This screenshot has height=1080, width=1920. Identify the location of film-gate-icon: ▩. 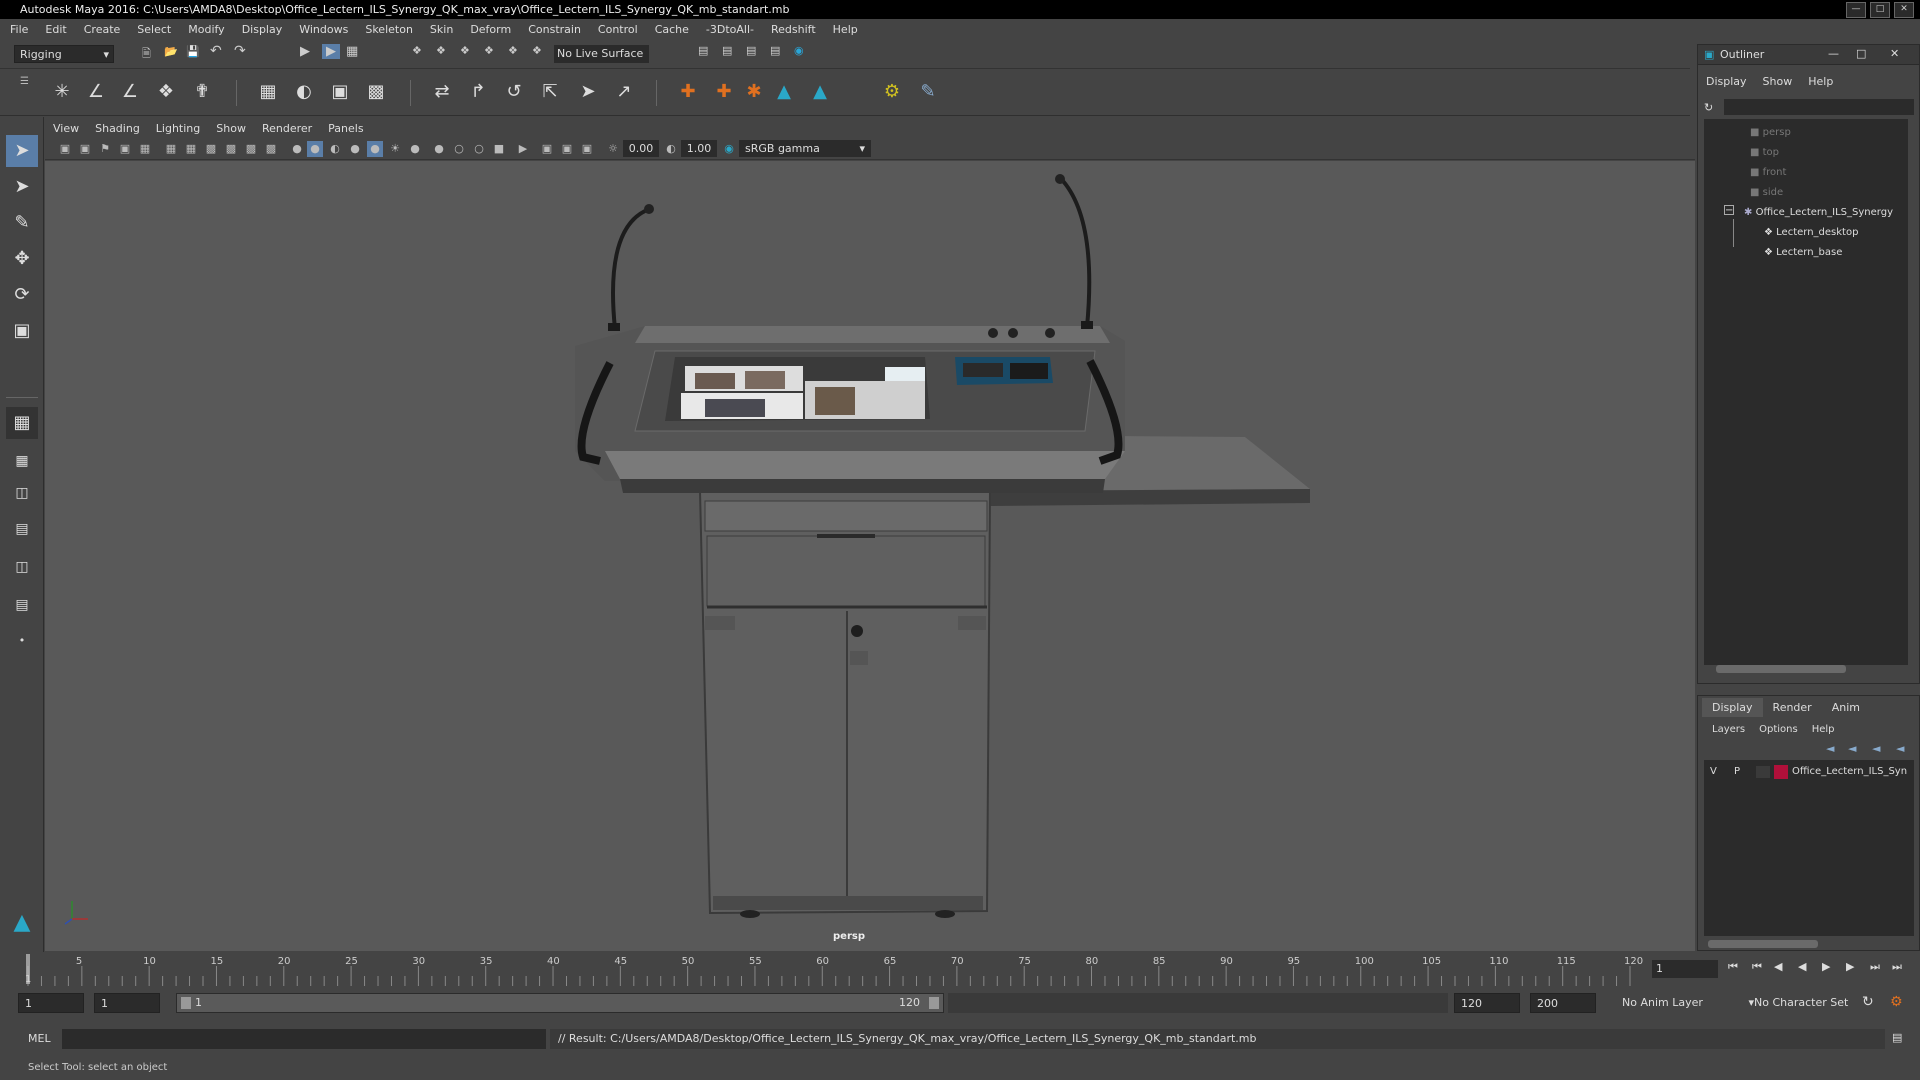
(231, 149).